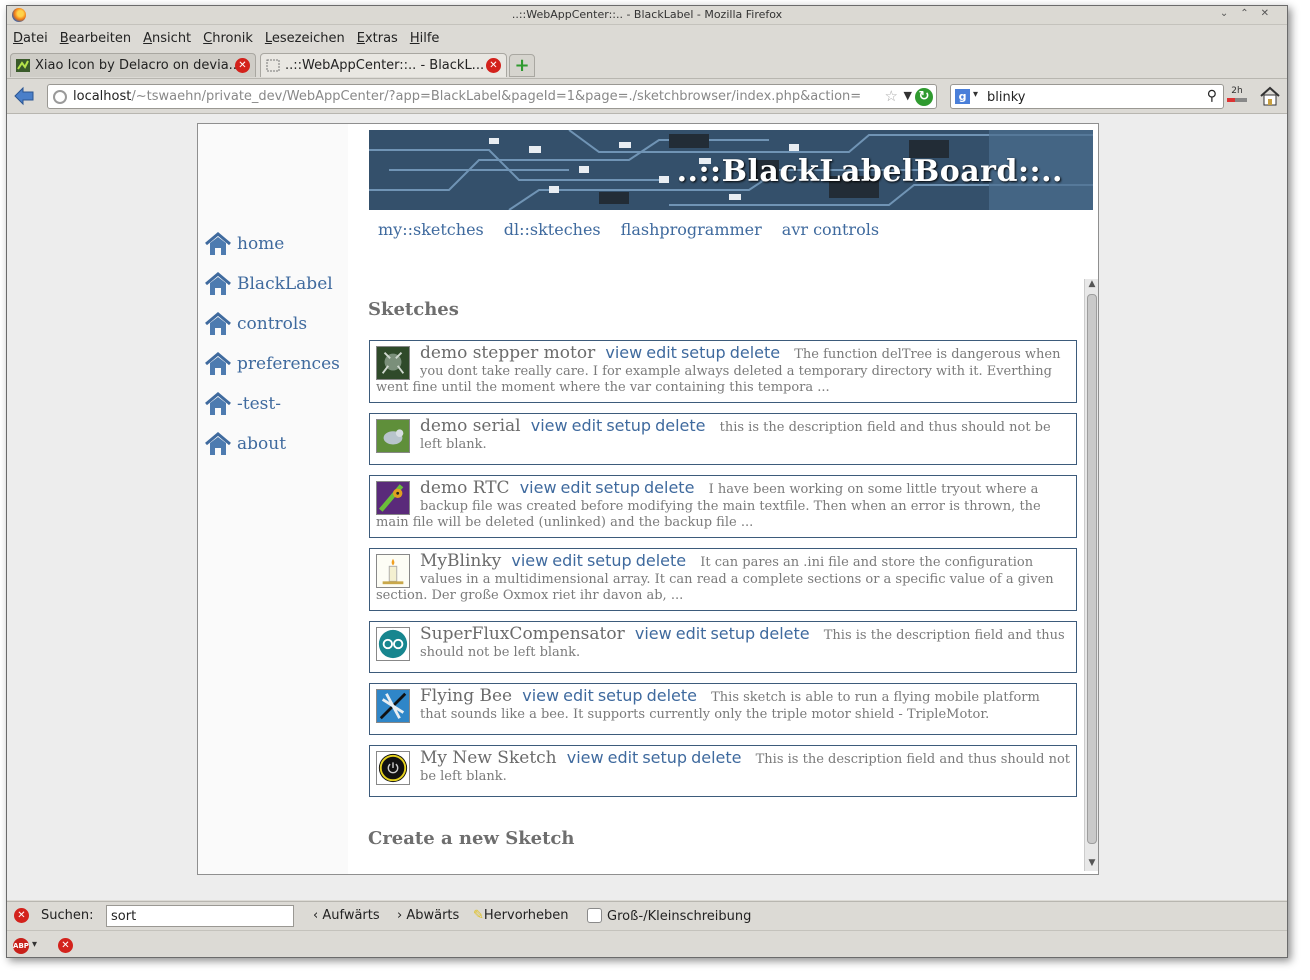 The image size is (1310, 980). Describe the element at coordinates (346, 915) in the screenshot. I see `find-previous-button: ‹ Aufwärts` at that location.